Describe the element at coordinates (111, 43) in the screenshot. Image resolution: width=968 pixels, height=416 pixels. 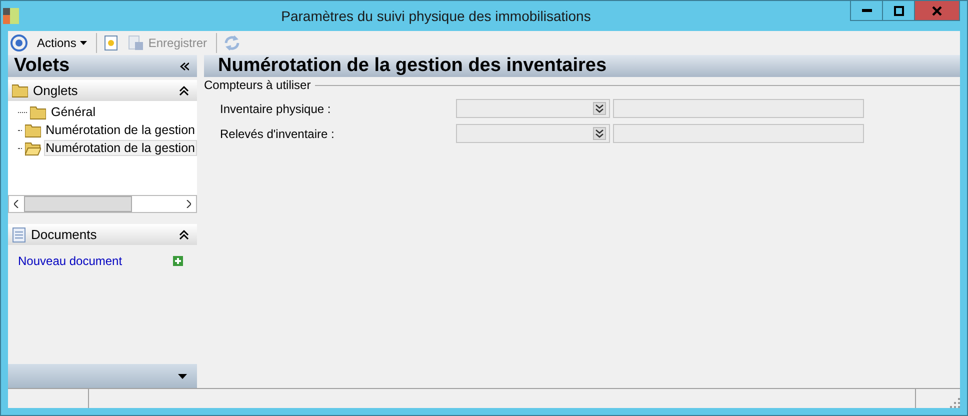
I see `new-document-icon` at that location.